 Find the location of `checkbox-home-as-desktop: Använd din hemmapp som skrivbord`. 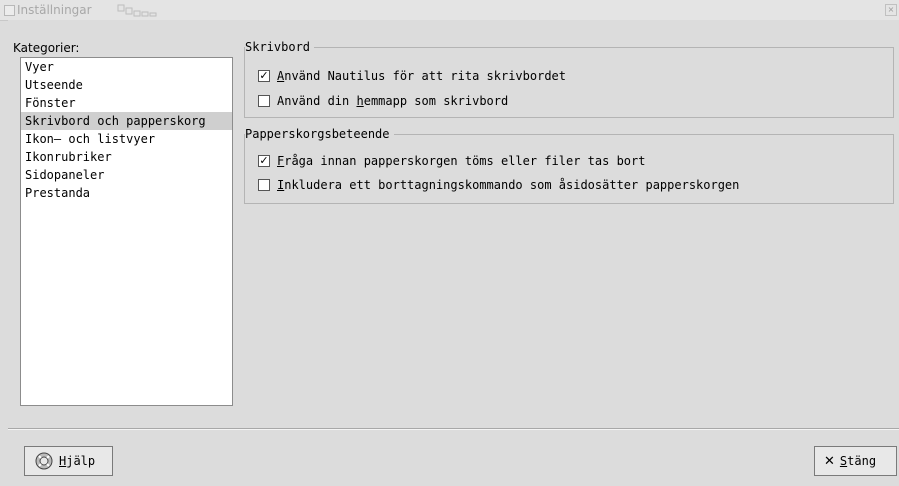

checkbox-home-as-desktop: Använd din hemmapp som skrivbord is located at coordinates (383, 101).